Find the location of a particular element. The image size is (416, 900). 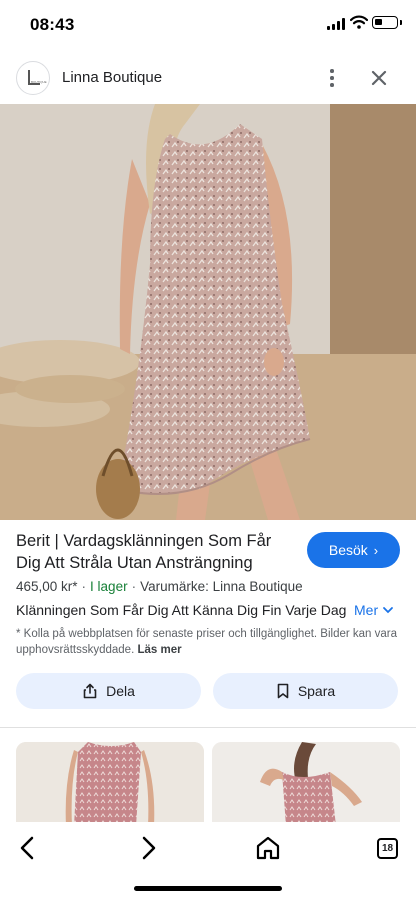

more-button: Mer is located at coordinates (374, 610).